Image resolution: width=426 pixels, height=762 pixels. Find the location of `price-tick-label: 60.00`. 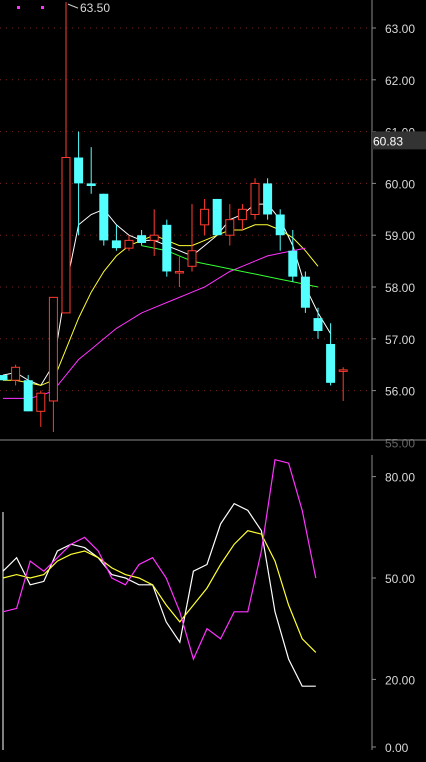

price-tick-label: 60.00 is located at coordinates (400, 184).